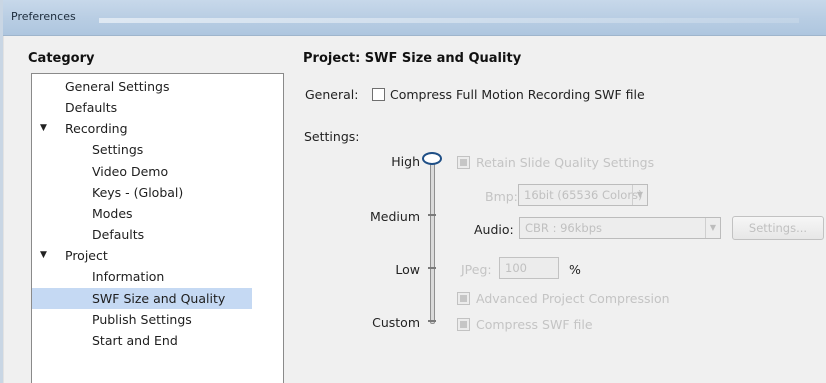 The height and width of the screenshot is (383, 826). Describe the element at coordinates (142, 298) in the screenshot. I see `tree-item-swf-size-and-quality: SWF Size and Quality` at that location.